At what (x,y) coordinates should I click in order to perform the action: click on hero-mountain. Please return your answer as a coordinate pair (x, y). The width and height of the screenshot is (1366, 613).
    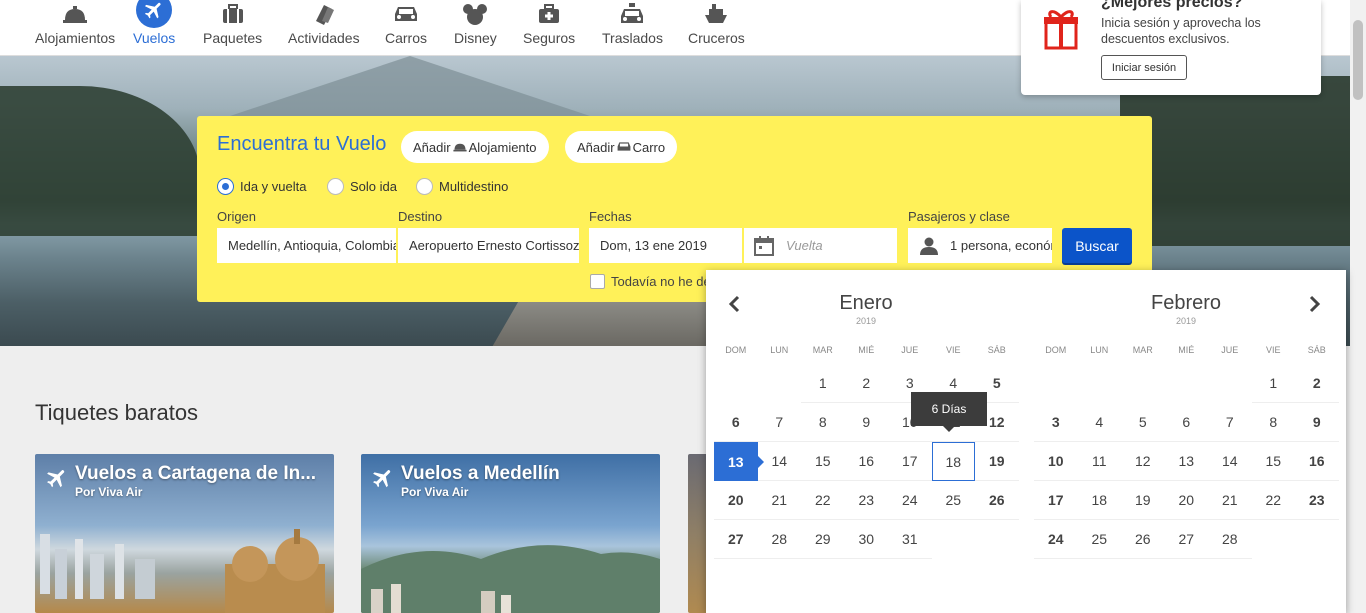
    Looking at the image, I should click on (410, 86).